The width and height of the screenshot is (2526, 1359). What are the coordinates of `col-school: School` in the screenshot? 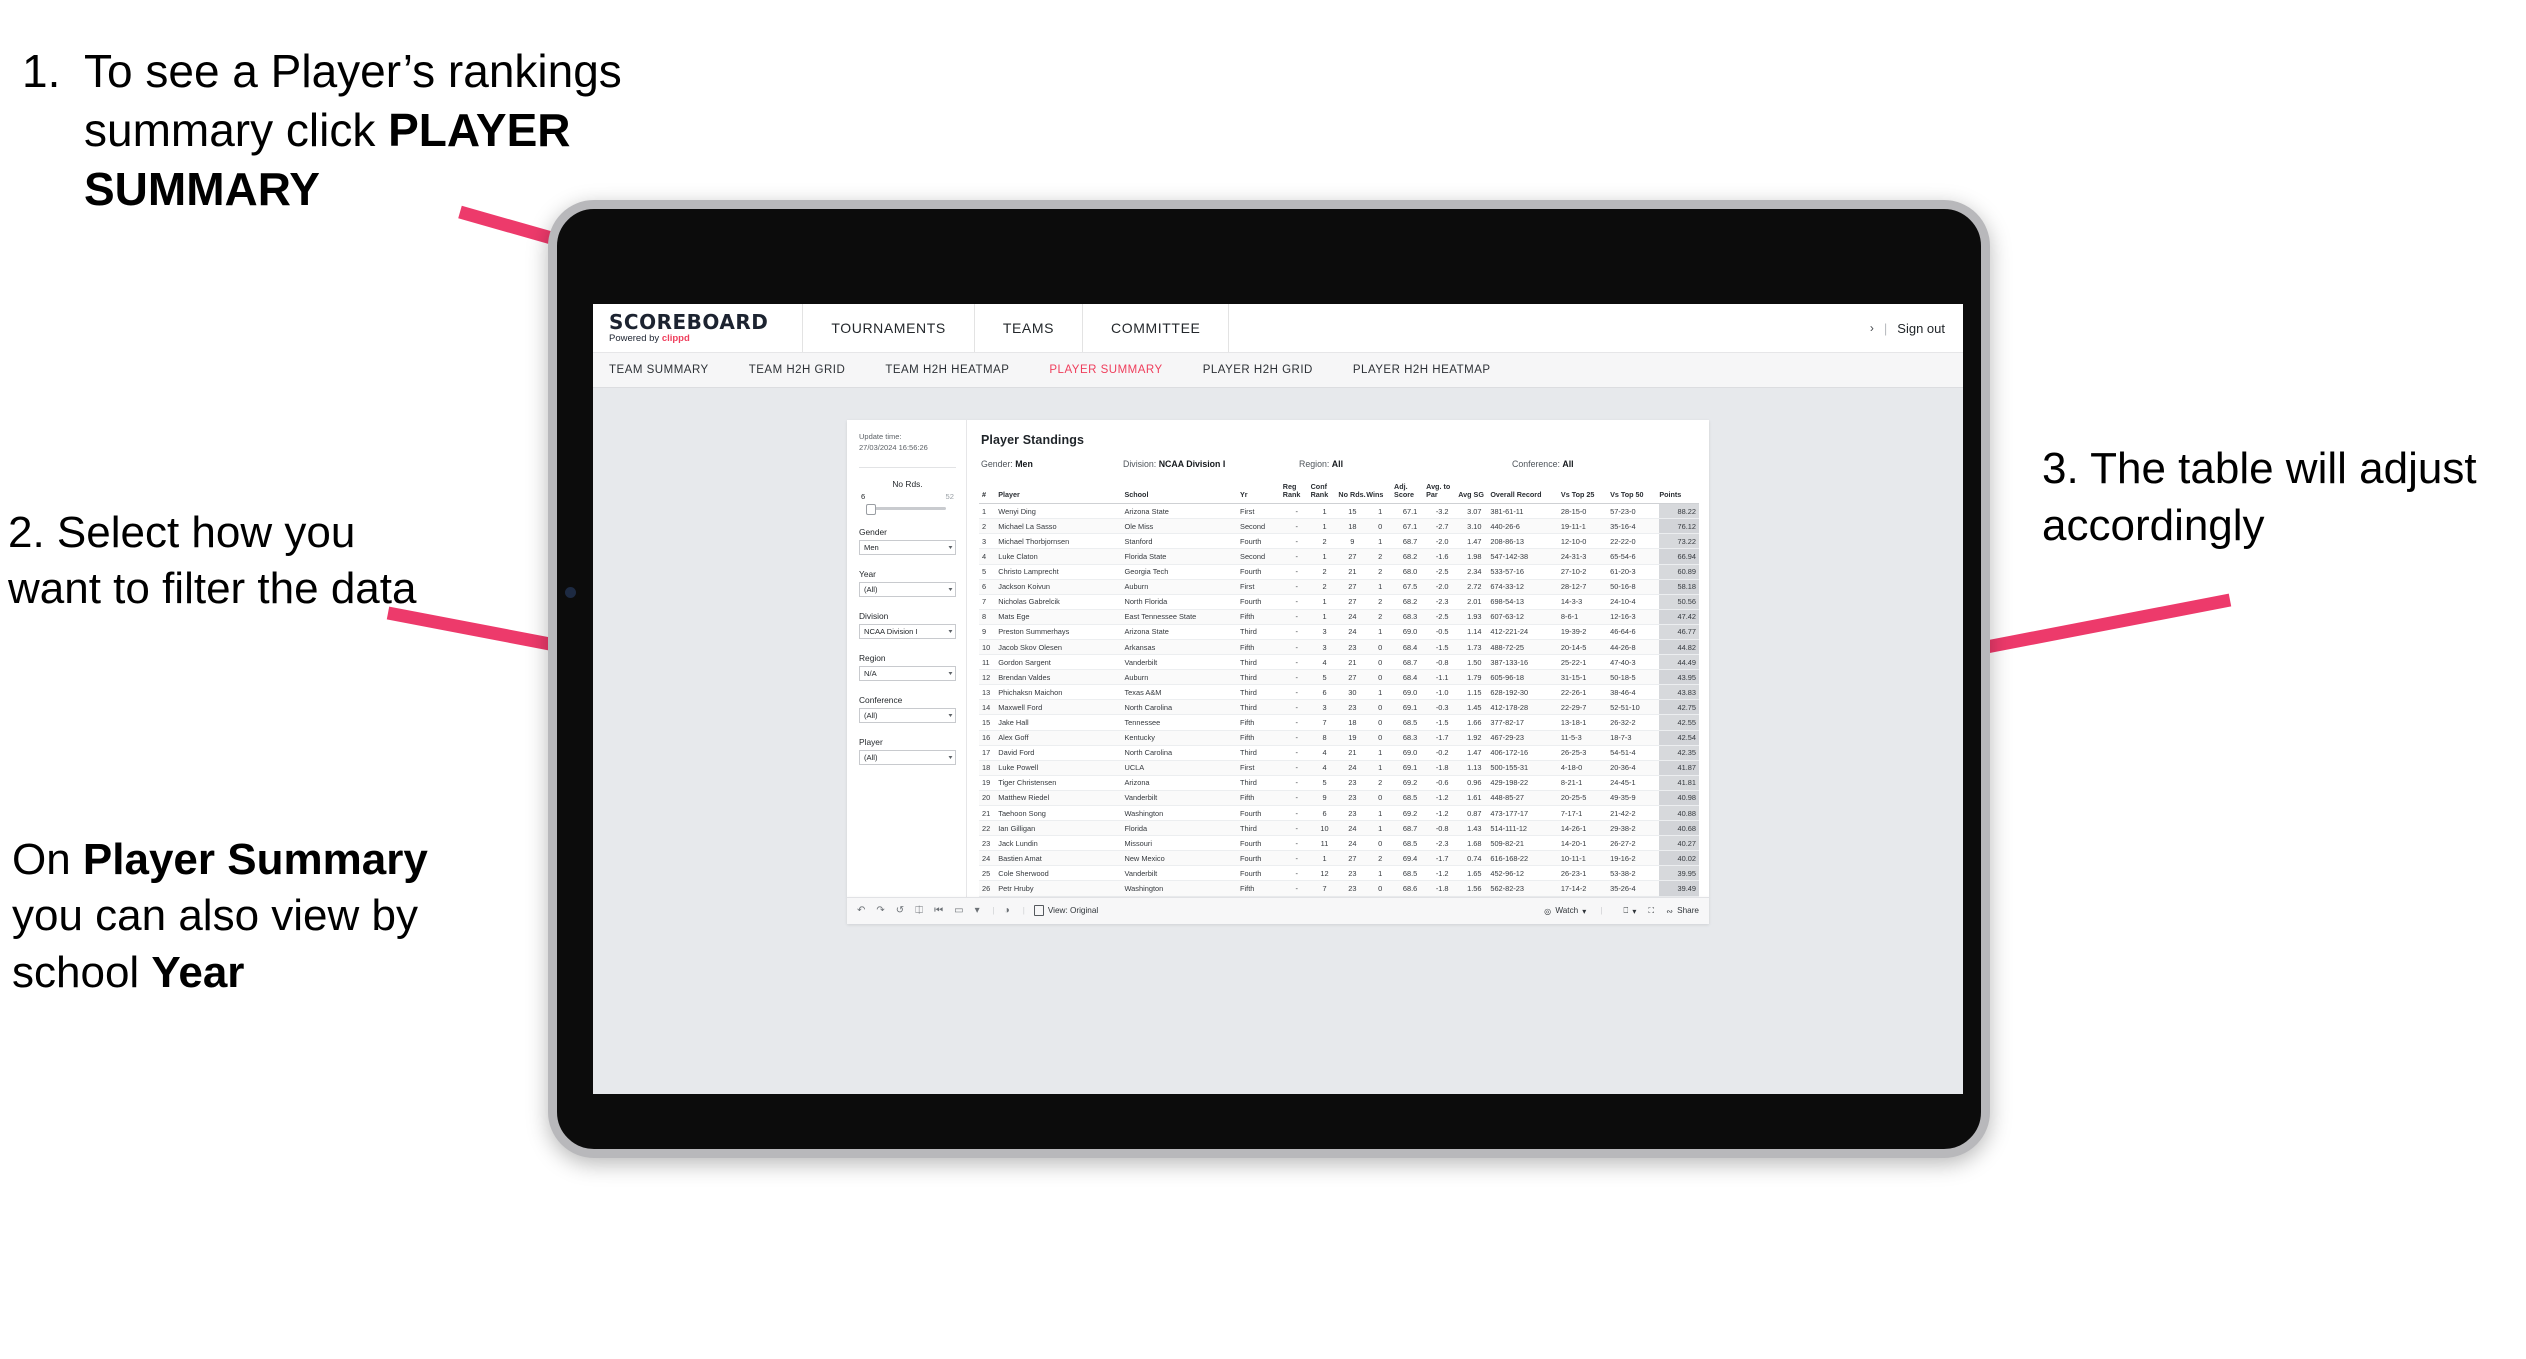 It's located at (1182, 492).